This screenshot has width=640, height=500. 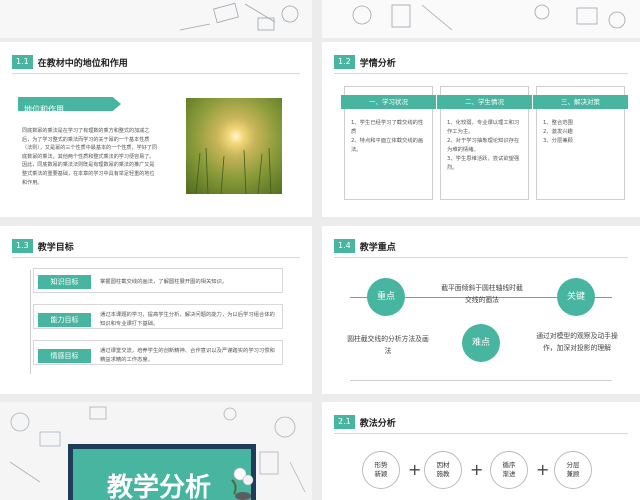 I want to click on method-label: 形势 新颖, so click(x=381, y=469).